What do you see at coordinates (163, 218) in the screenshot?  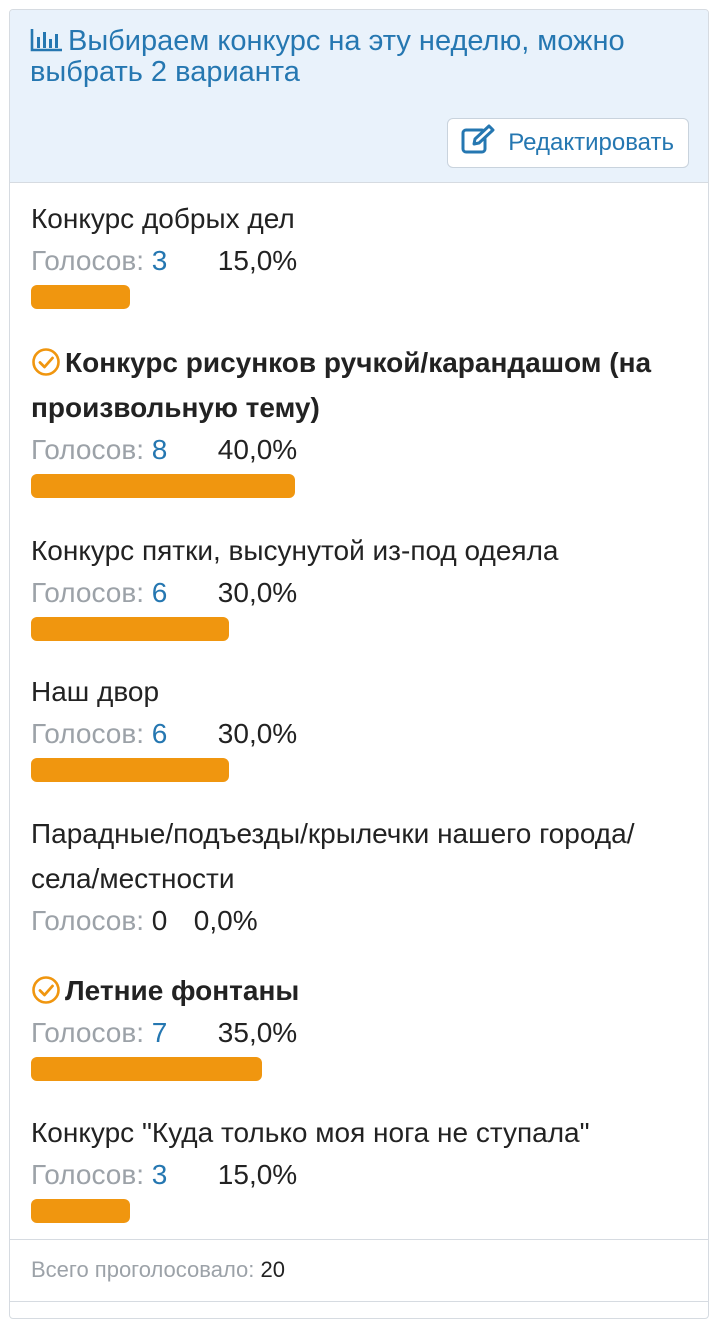 I see `option-label-text: Конкурс добрых дел` at bounding box center [163, 218].